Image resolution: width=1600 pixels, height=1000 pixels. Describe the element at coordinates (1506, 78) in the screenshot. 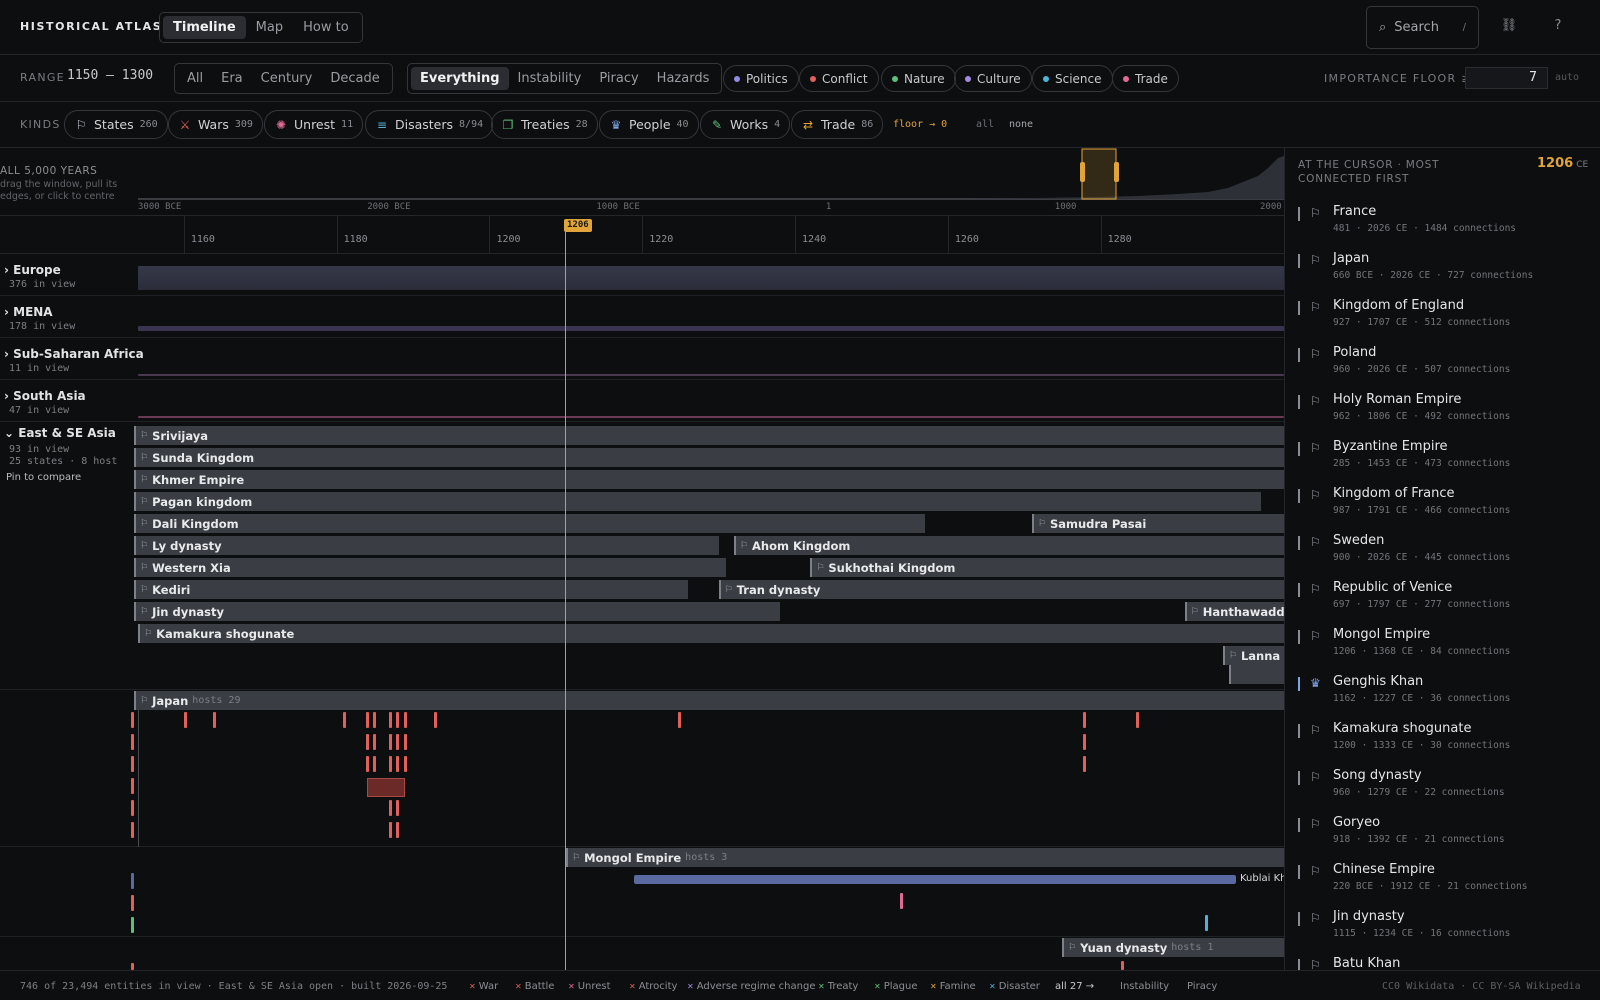

I see `importance-floor-input: 7` at that location.